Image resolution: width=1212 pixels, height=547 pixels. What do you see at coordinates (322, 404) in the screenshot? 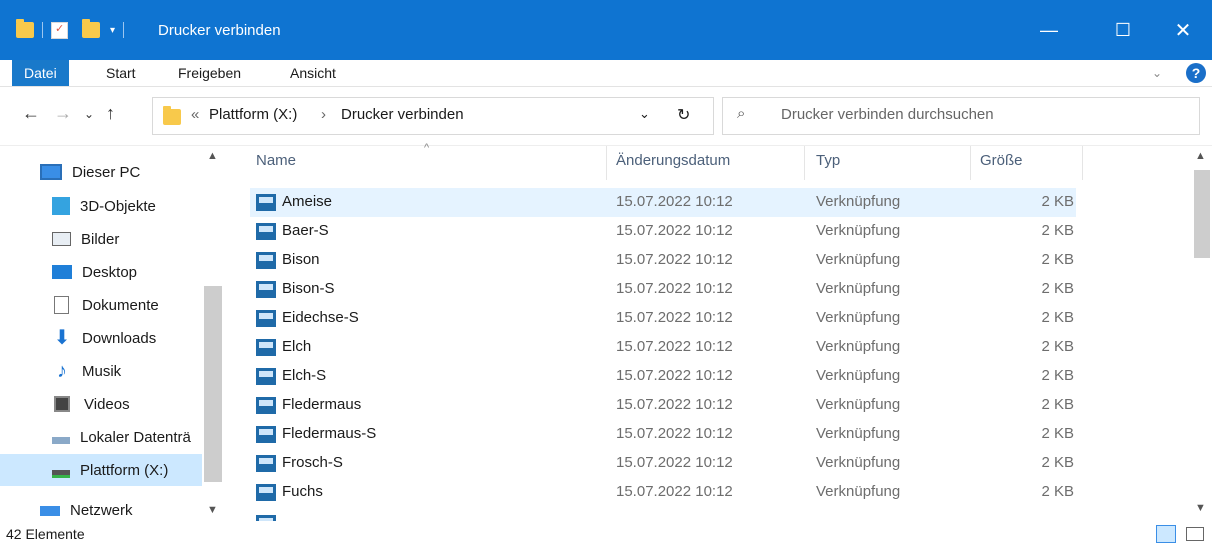
I see `file-name: Fledermaus` at bounding box center [322, 404].